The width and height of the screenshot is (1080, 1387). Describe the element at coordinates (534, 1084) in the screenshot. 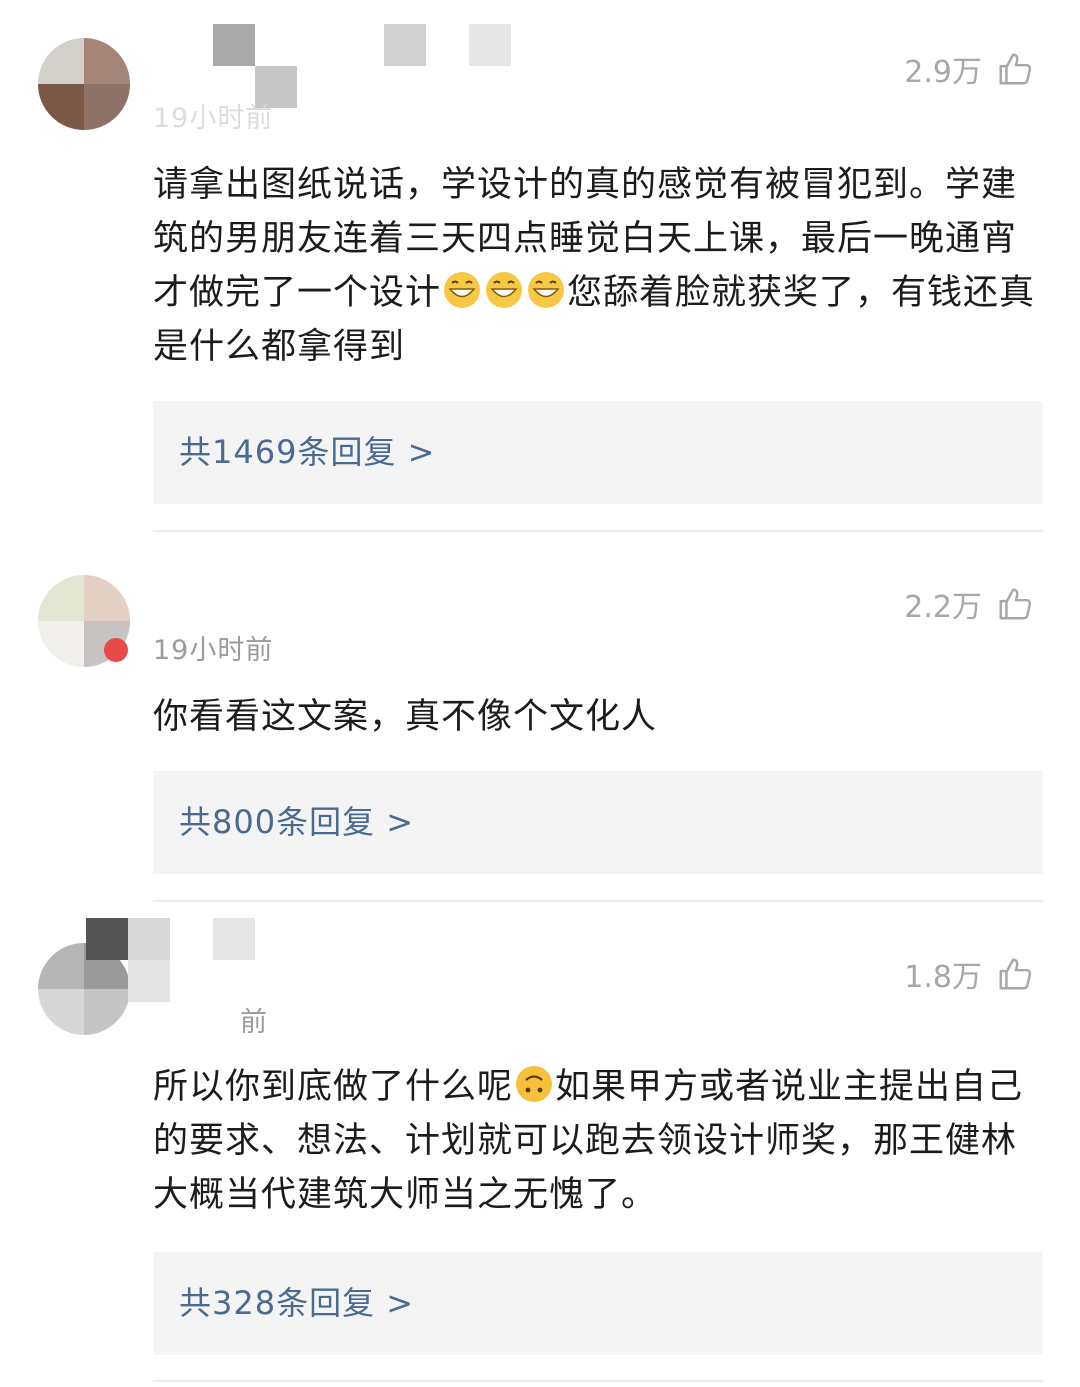

I see `upside-down-face-emoji` at that location.